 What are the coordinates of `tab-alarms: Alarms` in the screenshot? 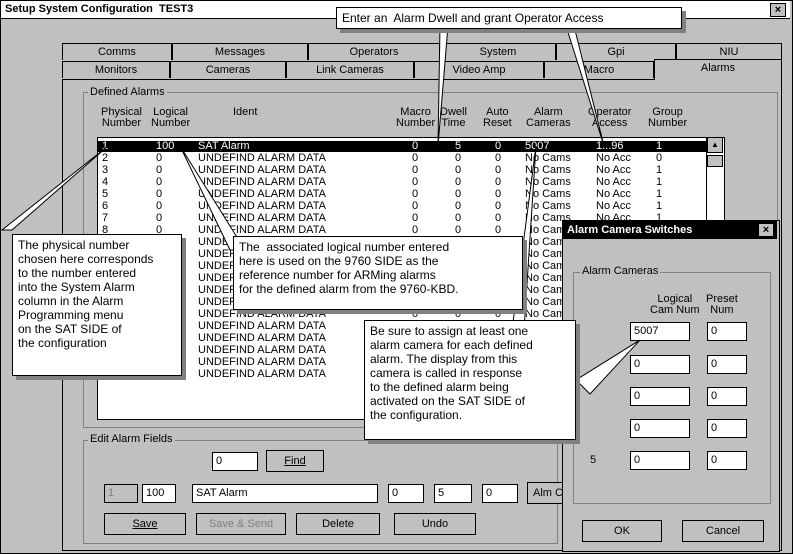 It's located at (718, 69).